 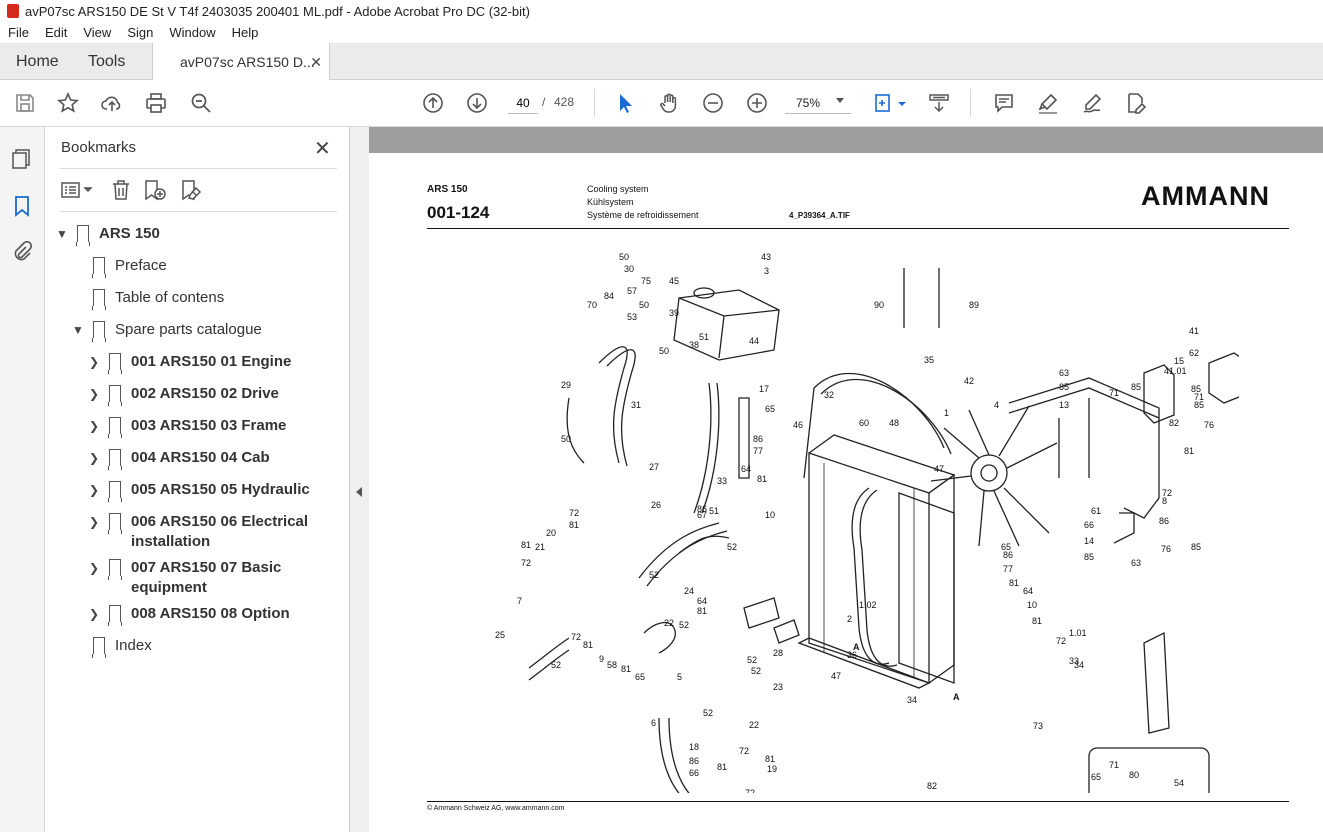 I want to click on bookmark-settings-icon, so click(x=192, y=190).